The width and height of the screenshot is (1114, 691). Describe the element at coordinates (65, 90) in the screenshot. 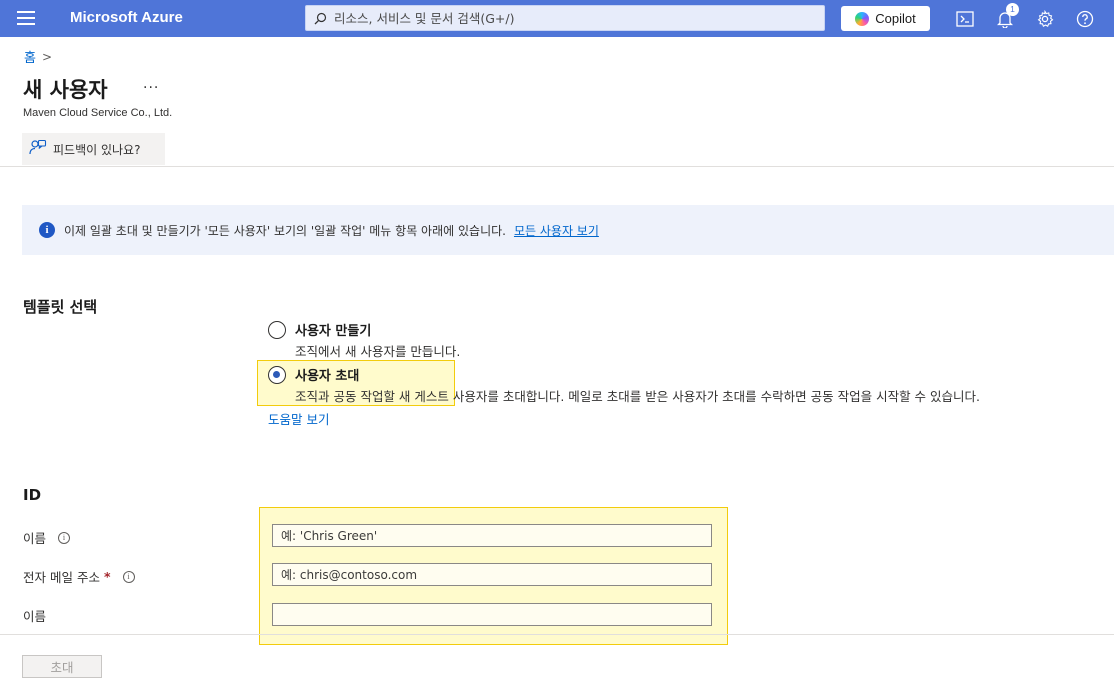

I see `page-title: 새 사용자` at that location.